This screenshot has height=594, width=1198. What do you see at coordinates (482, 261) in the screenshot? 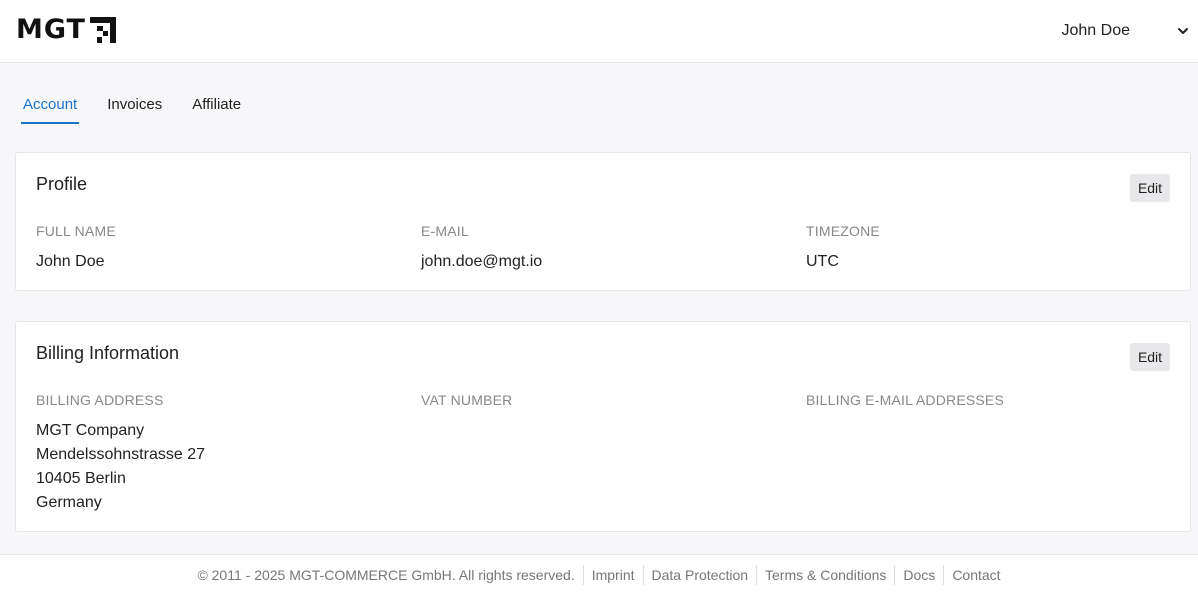
I see `email-value: john.doe@mgt.io` at bounding box center [482, 261].